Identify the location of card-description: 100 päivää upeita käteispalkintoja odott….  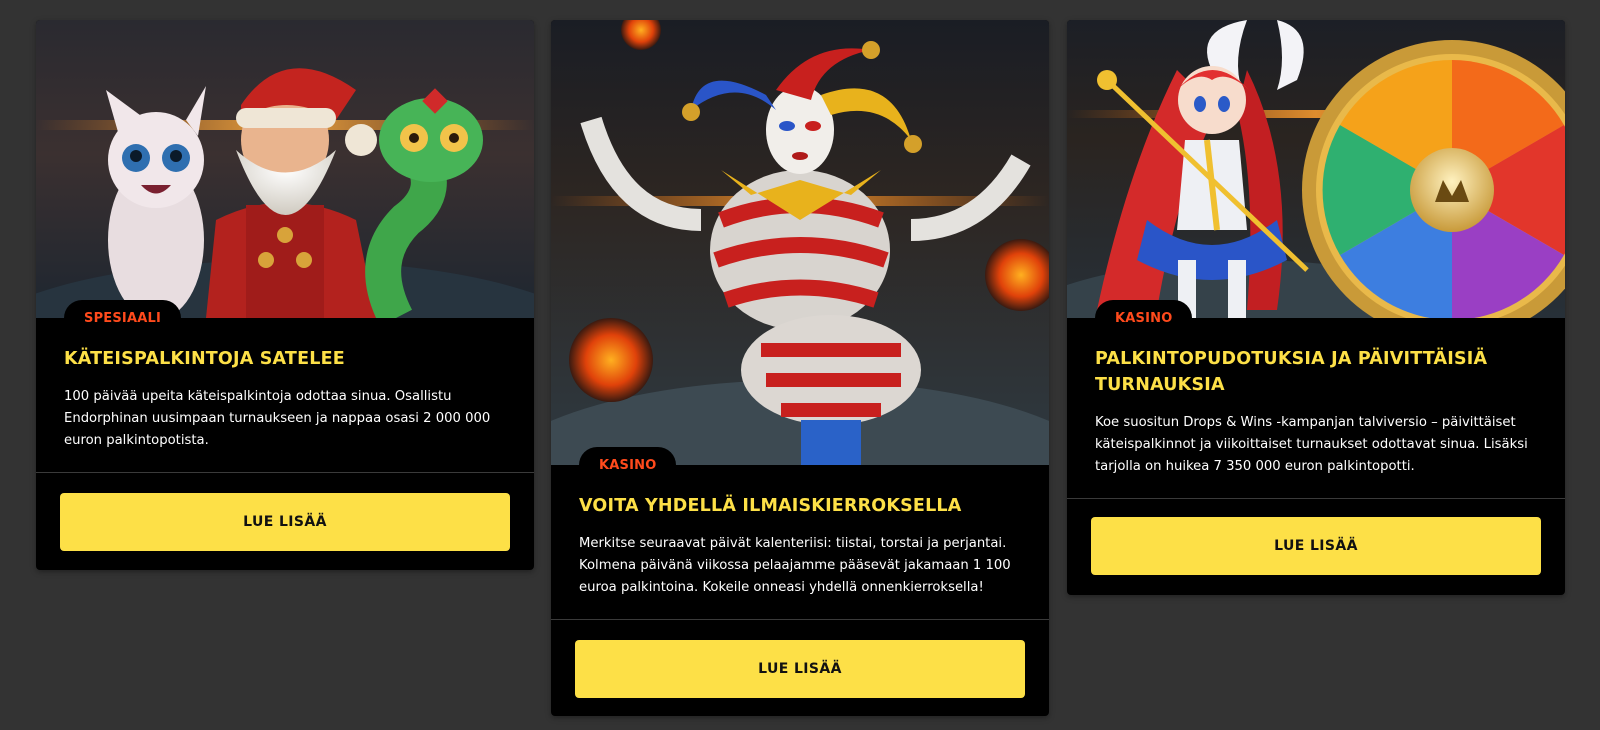
(277, 418).